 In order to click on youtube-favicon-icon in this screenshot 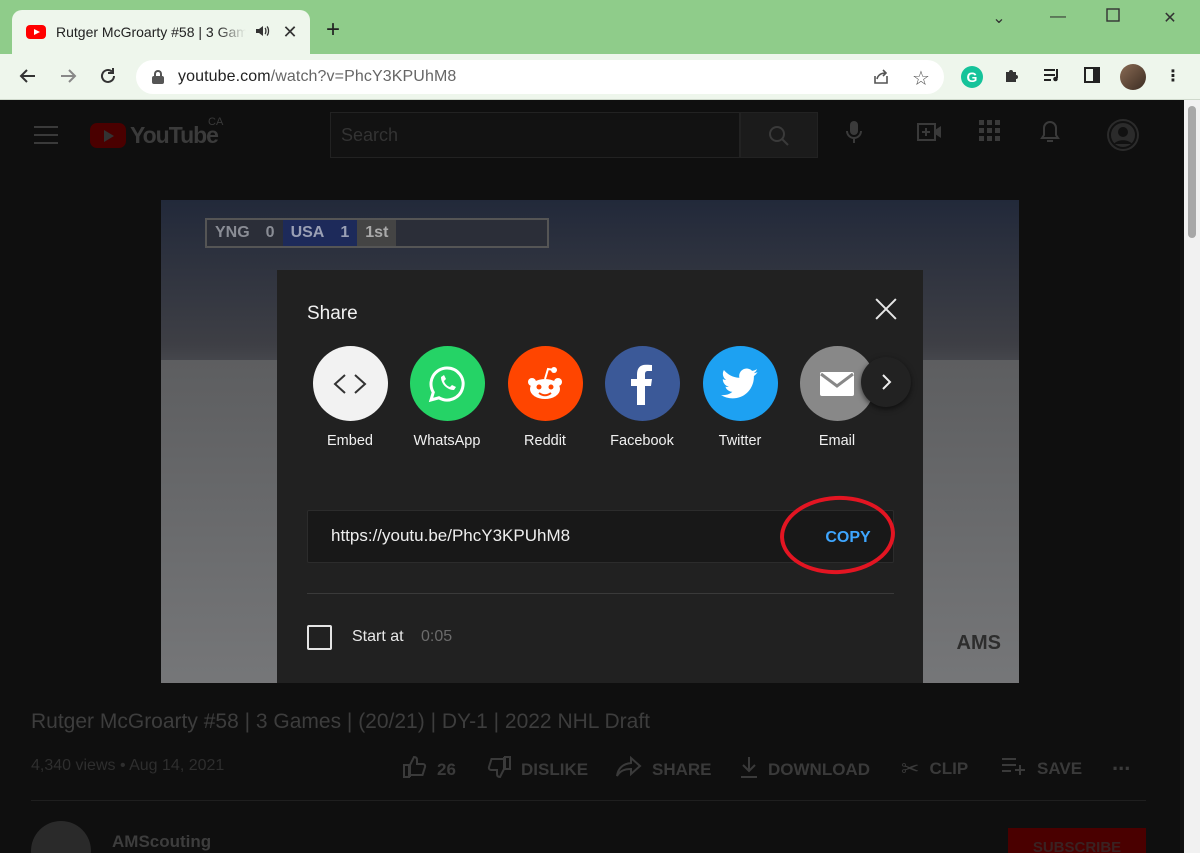, I will do `click(36, 32)`.